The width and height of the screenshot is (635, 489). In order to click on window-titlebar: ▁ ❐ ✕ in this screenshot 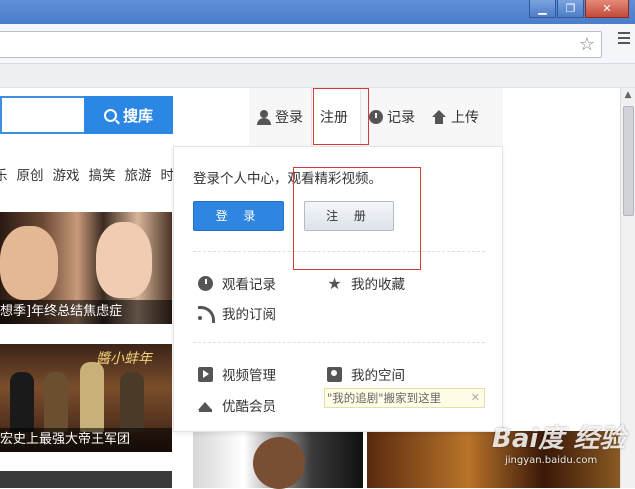, I will do `click(317, 12)`.